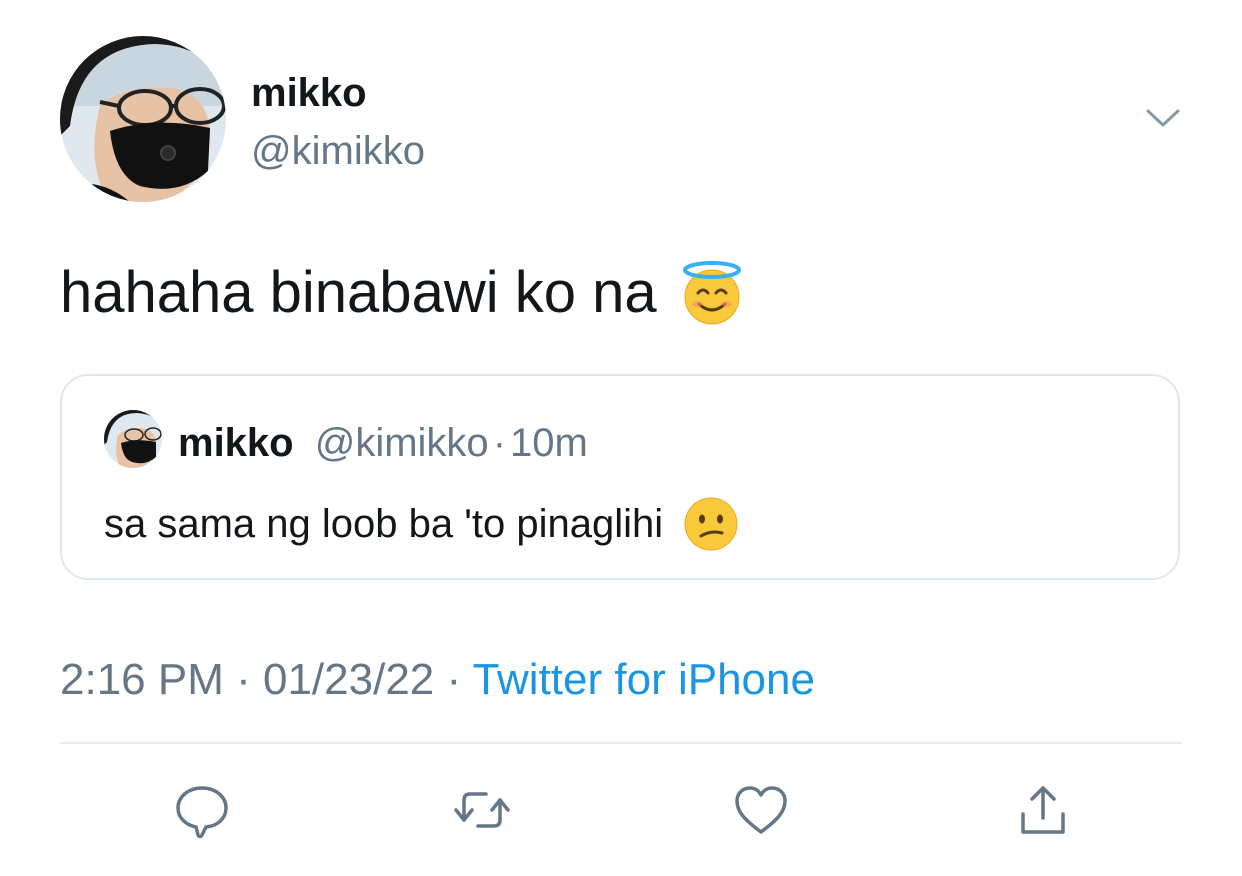 This screenshot has width=1242, height=876. I want to click on quoted-time-ago: 10m, so click(549, 443).